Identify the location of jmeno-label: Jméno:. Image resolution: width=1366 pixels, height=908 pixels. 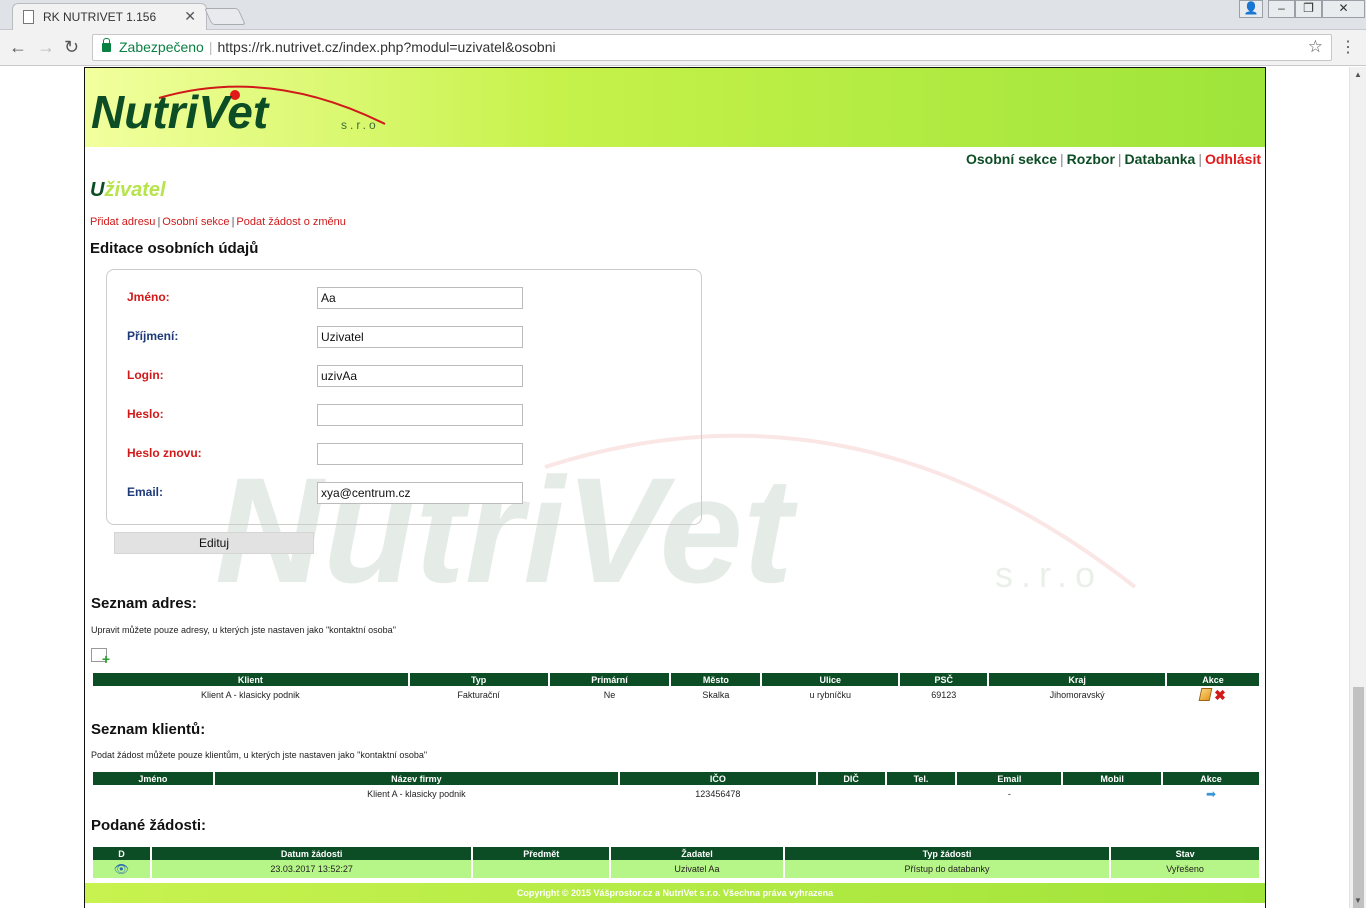
(148, 297).